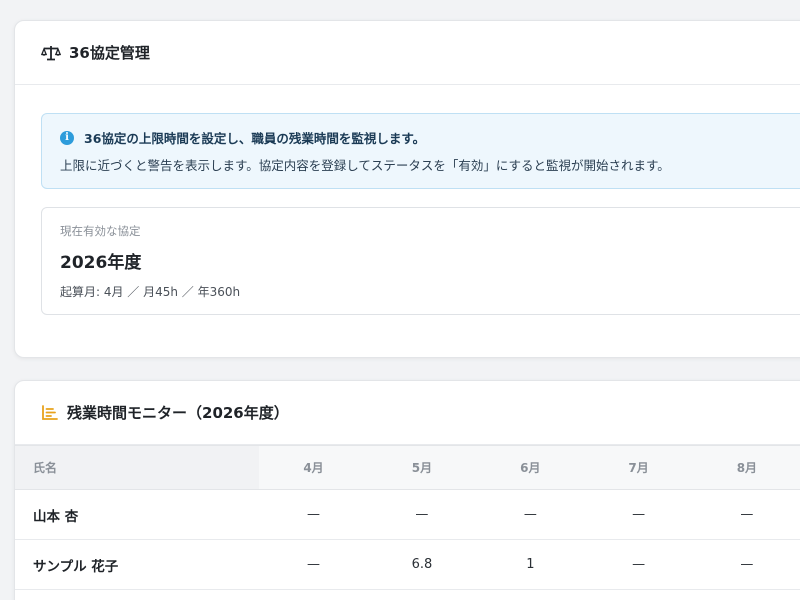 This screenshot has height=600, width=800. What do you see at coordinates (137, 564) in the screenshot?
I see `employee-name: サンプル 花子` at bounding box center [137, 564].